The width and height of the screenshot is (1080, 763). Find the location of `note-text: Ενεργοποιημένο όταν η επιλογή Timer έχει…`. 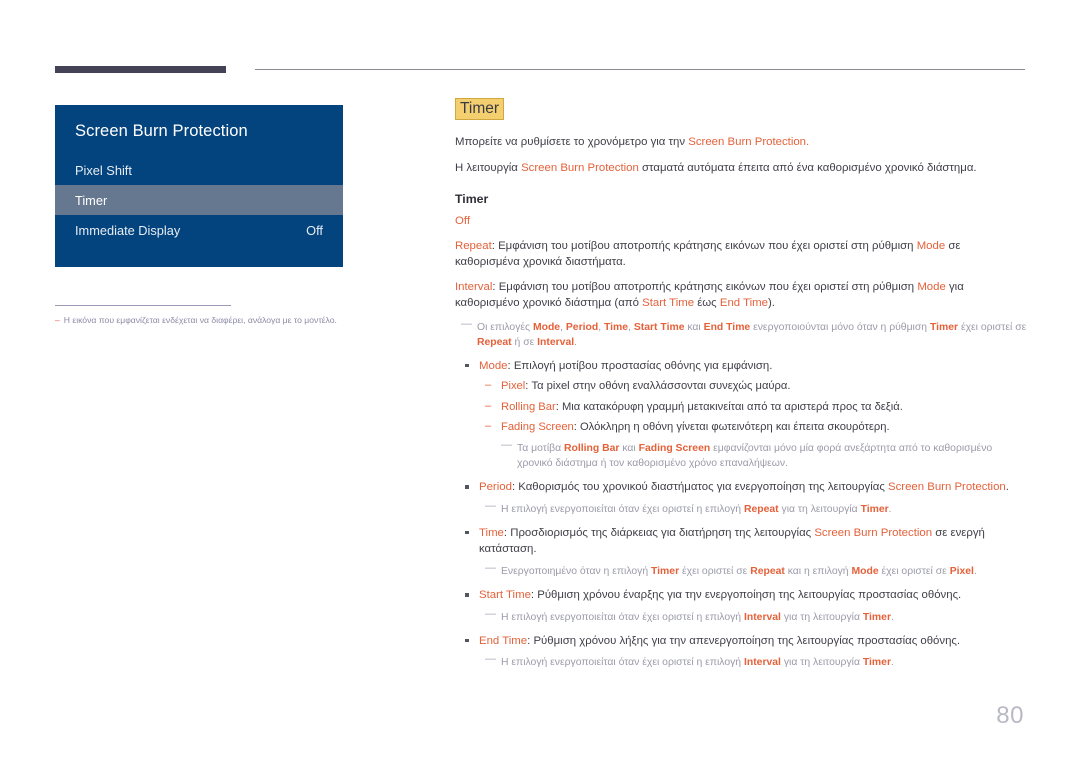

note-text: Ενεργοποιημένο όταν η επιλογή Timer έχει… is located at coordinates (739, 571).